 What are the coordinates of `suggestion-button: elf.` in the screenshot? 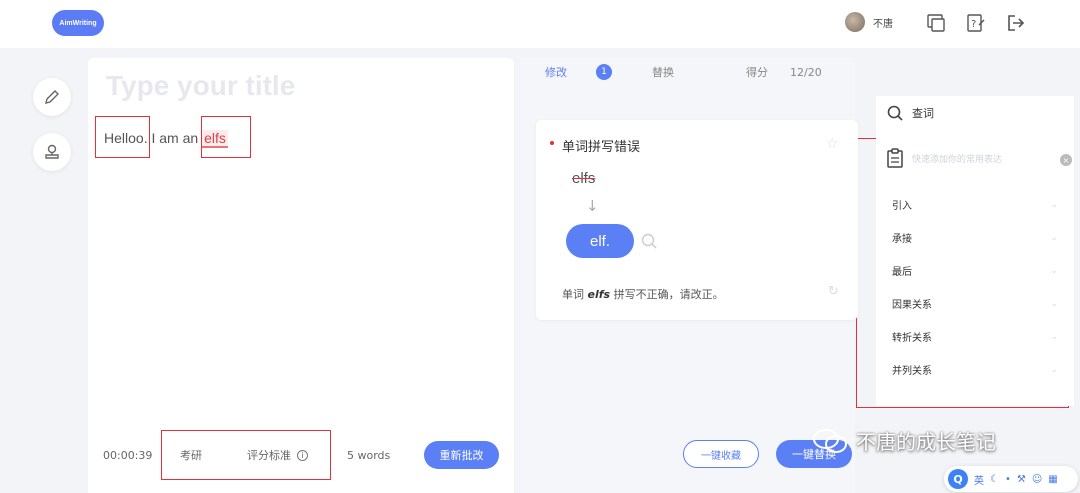 It's located at (600, 241).